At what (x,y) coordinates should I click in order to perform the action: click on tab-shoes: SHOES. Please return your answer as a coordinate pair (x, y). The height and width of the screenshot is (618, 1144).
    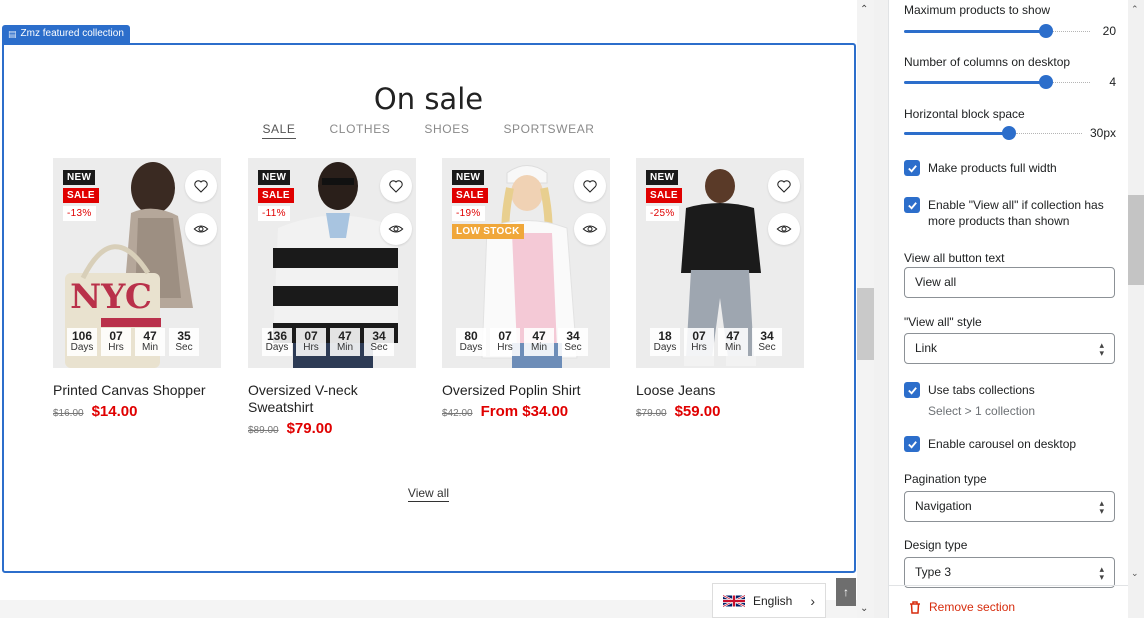
    Looking at the image, I should click on (446, 130).